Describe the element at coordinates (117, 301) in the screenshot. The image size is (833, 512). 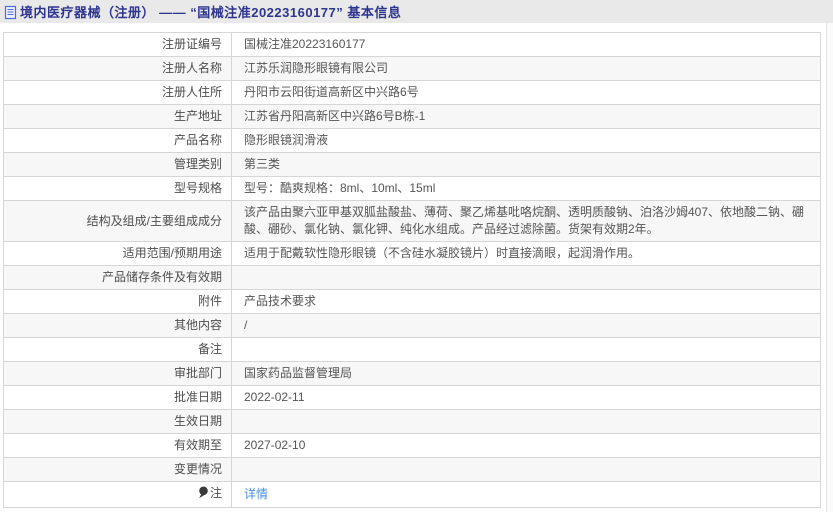
I see `row-label: 附件` at that location.